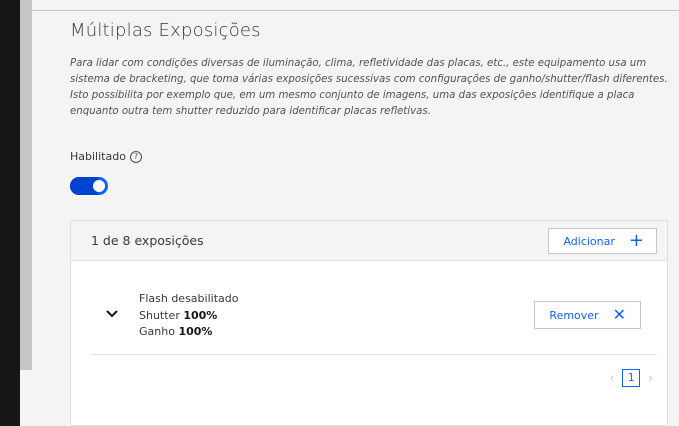 The height and width of the screenshot is (426, 679). Describe the element at coordinates (650, 378) in the screenshot. I see `next-page-icon: ›` at that location.